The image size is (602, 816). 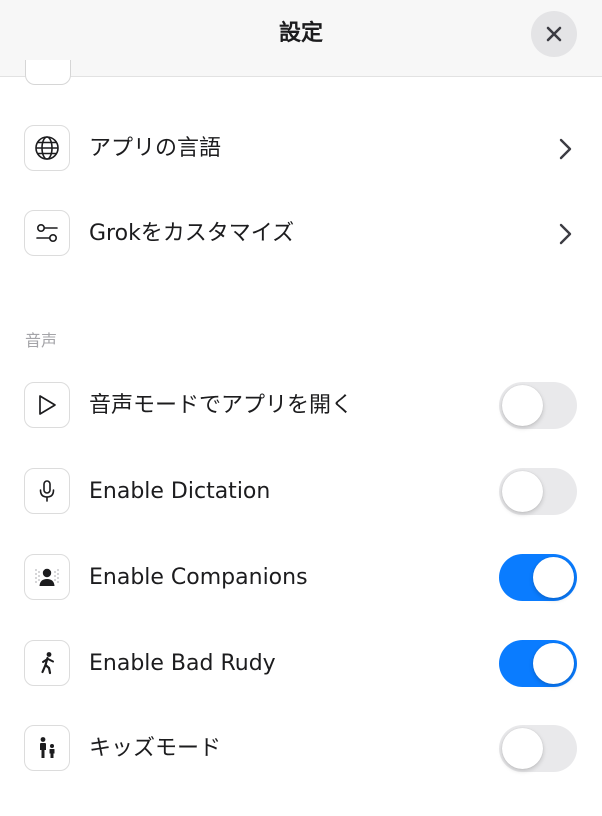 I want to click on row-enable-companions: Enable Companions, so click(x=301, y=578).